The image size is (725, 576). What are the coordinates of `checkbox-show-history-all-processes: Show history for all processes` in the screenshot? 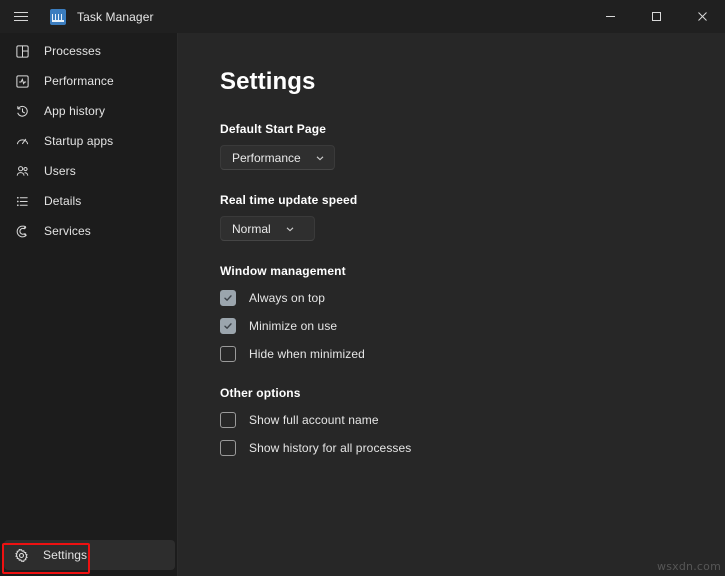 It's located at (315, 448).